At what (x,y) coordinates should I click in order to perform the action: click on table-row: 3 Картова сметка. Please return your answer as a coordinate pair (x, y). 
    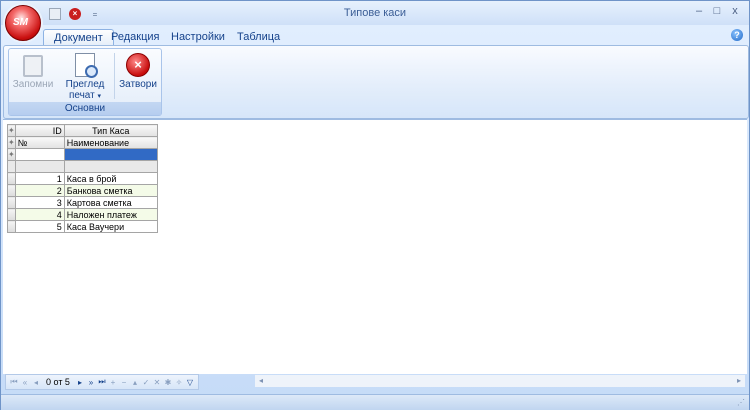
    Looking at the image, I should click on (82, 202).